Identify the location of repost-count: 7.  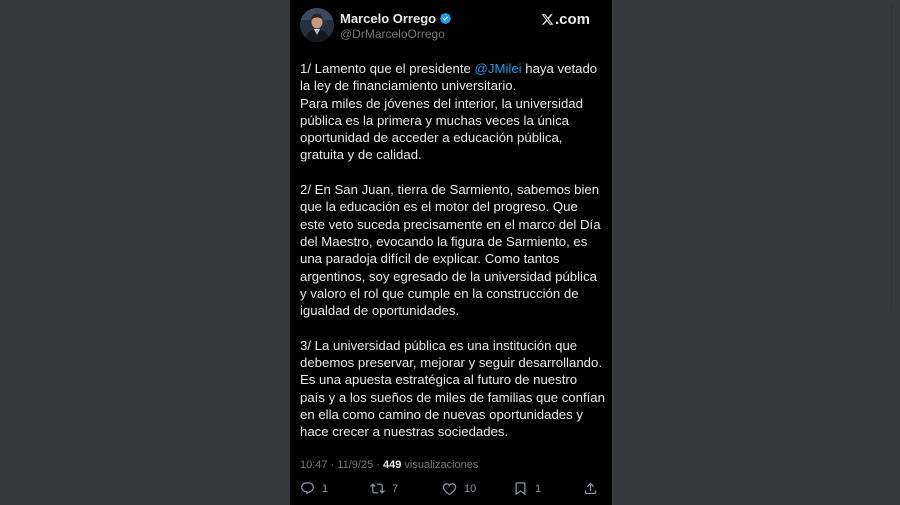
(395, 488).